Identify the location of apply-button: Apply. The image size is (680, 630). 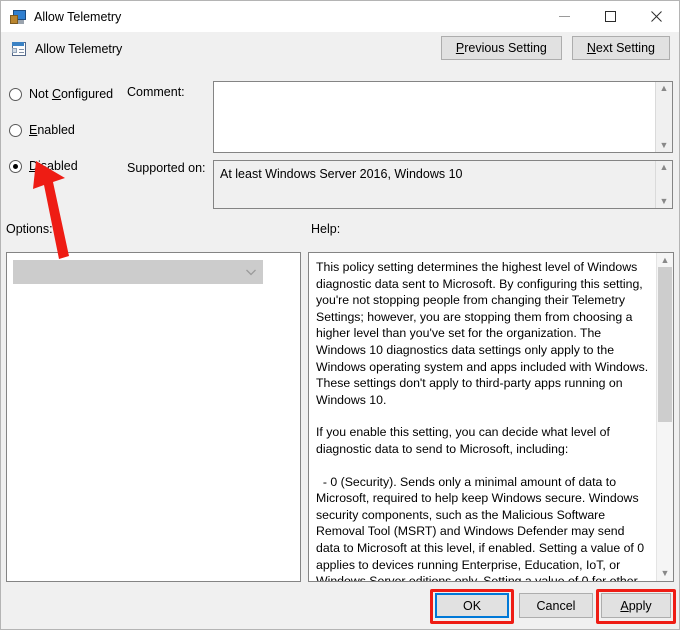
(636, 605).